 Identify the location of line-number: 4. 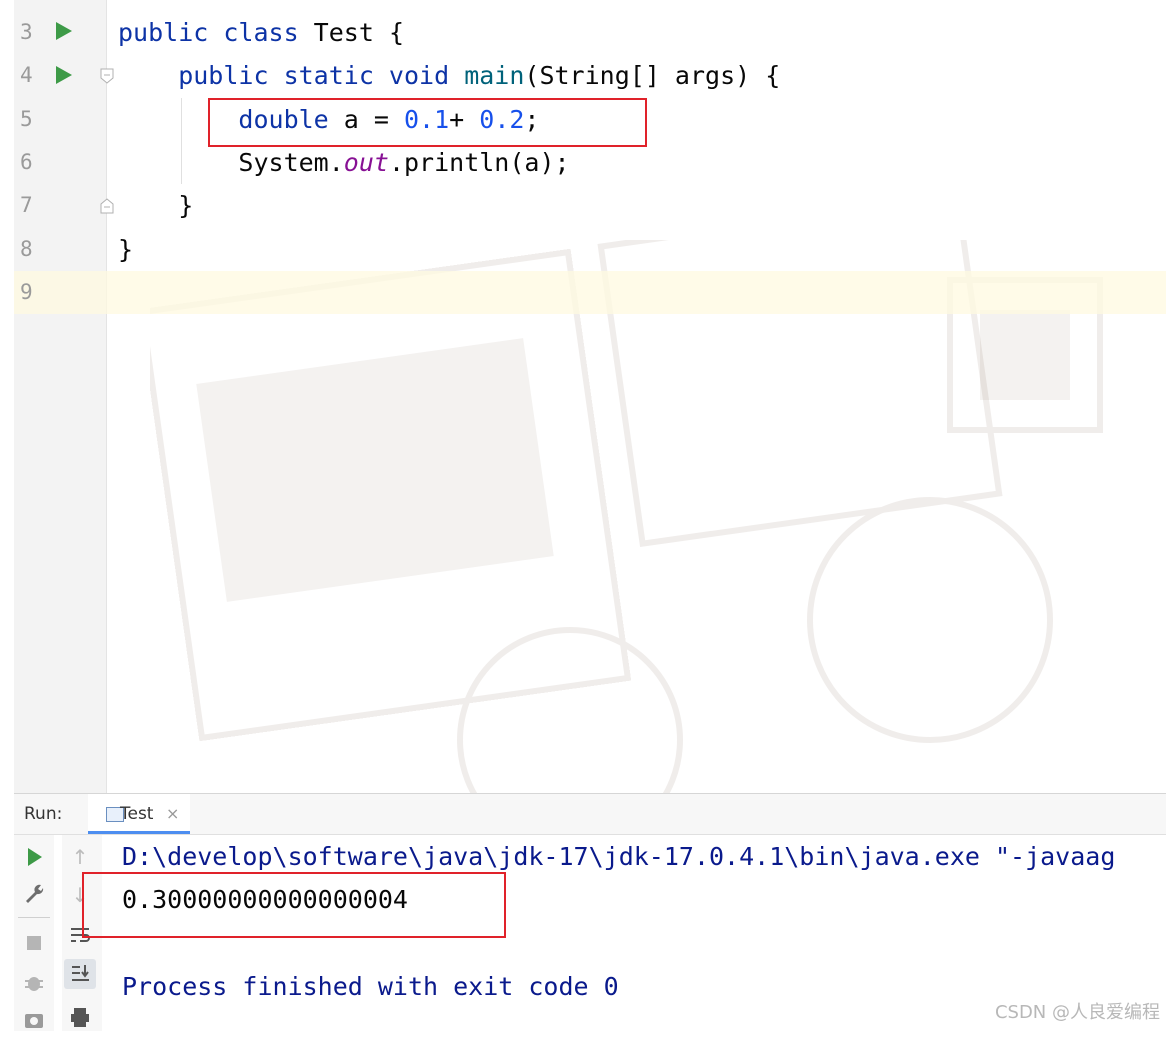
(26, 75).